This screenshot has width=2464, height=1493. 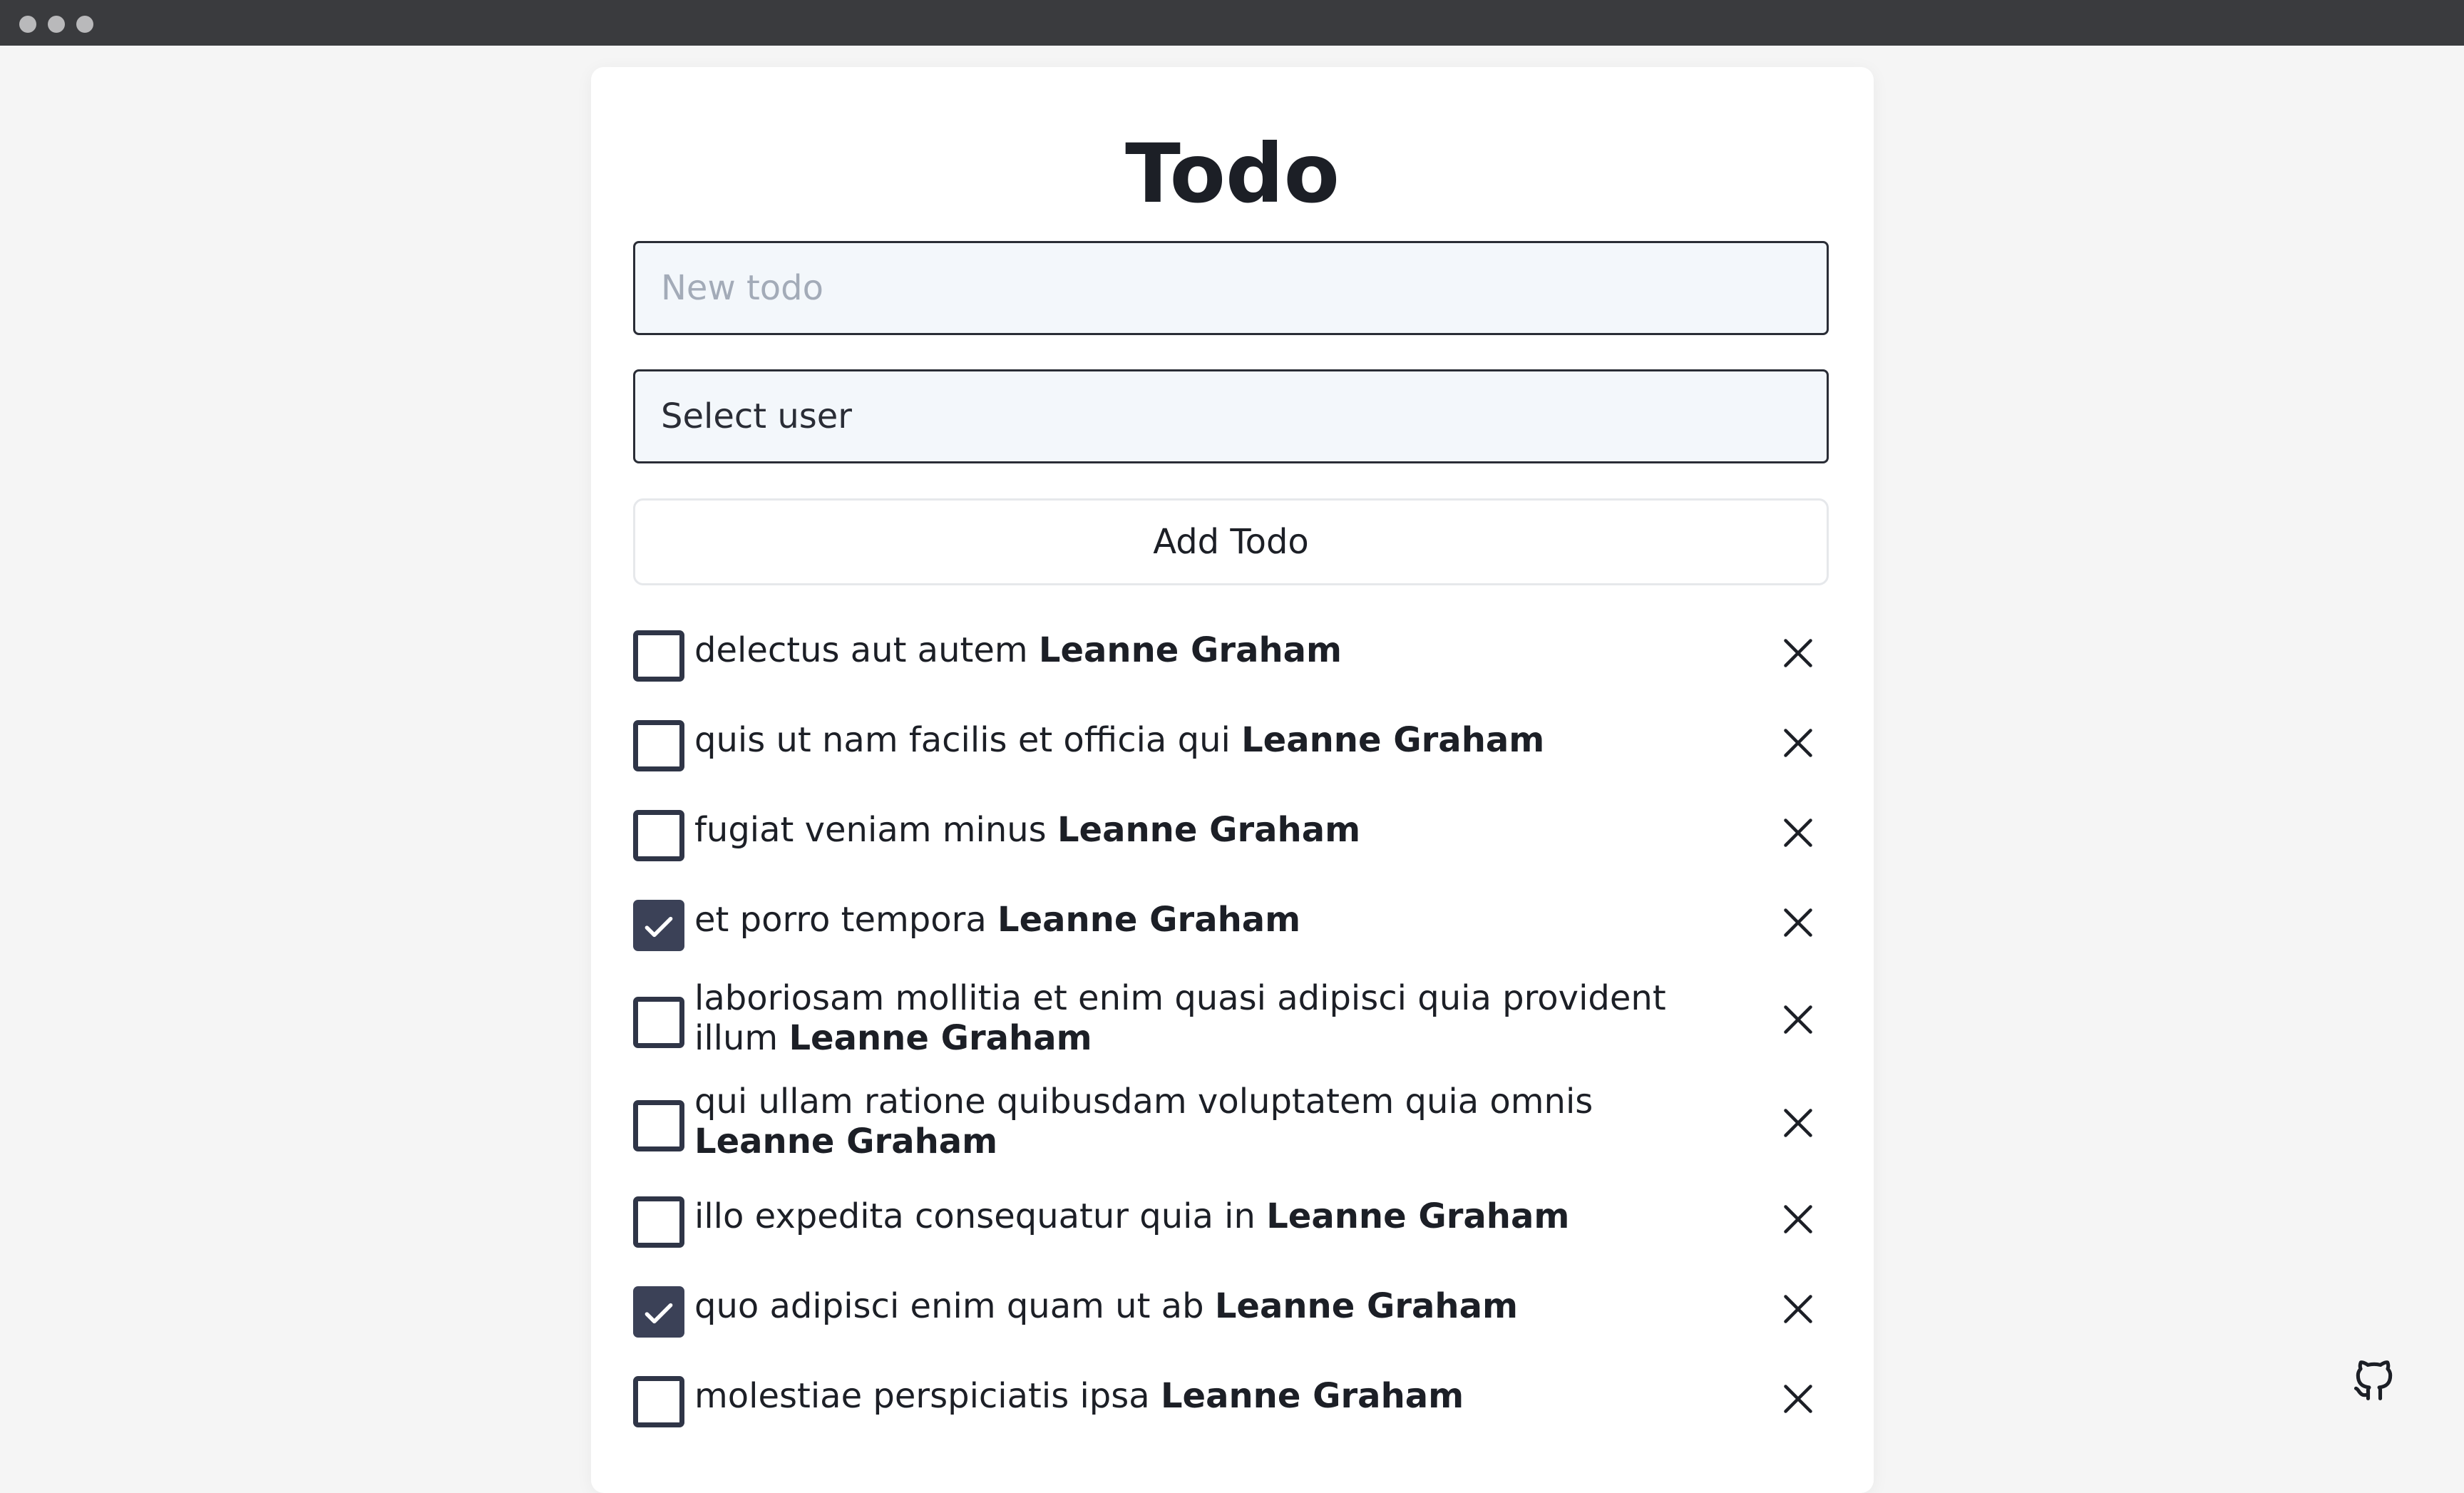 I want to click on todo-title: quis ut nam facilis et officia qui, so click(x=962, y=740).